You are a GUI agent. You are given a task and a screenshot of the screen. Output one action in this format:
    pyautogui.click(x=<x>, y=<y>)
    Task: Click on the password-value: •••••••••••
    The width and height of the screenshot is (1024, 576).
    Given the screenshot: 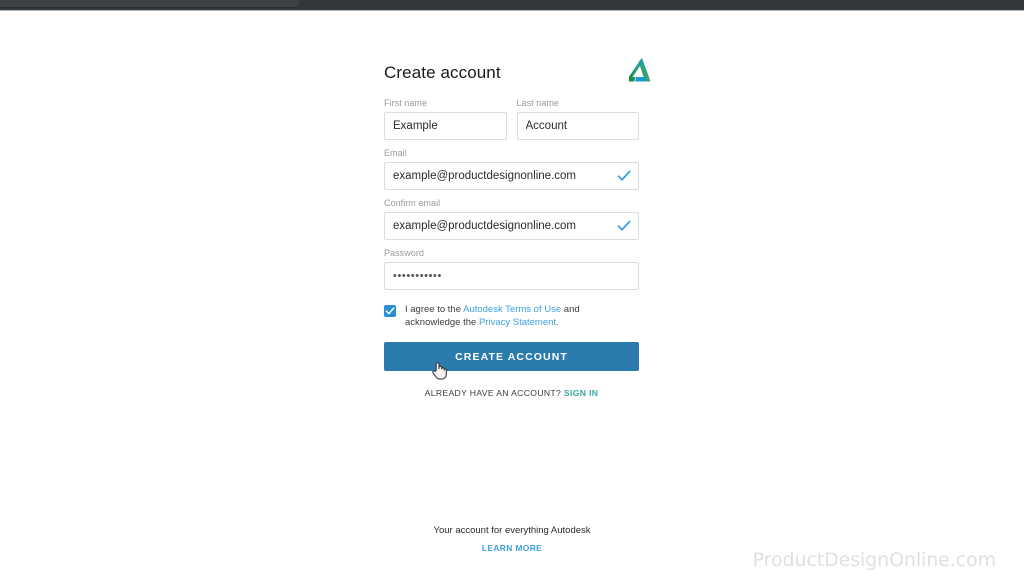 What is the action you would take?
    pyautogui.click(x=417, y=276)
    